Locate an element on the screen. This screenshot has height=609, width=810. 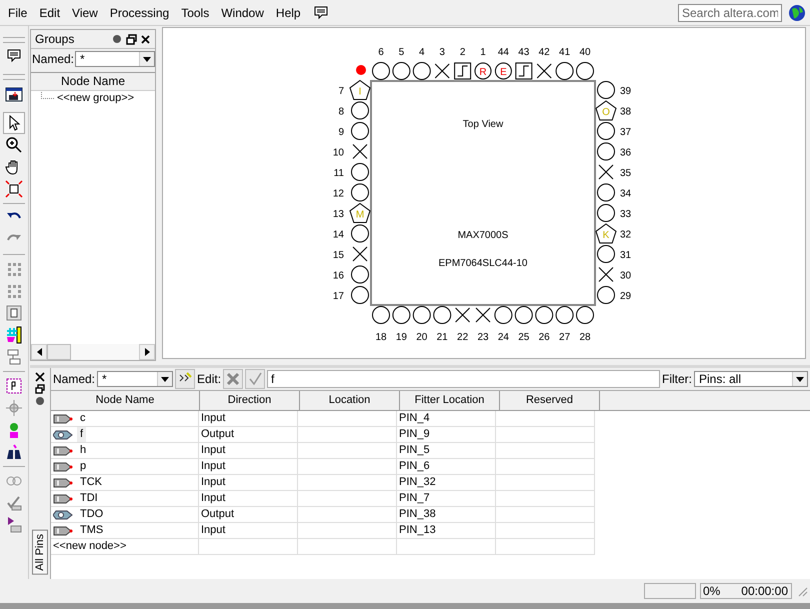
menu-item: View is located at coordinates (85, 13).